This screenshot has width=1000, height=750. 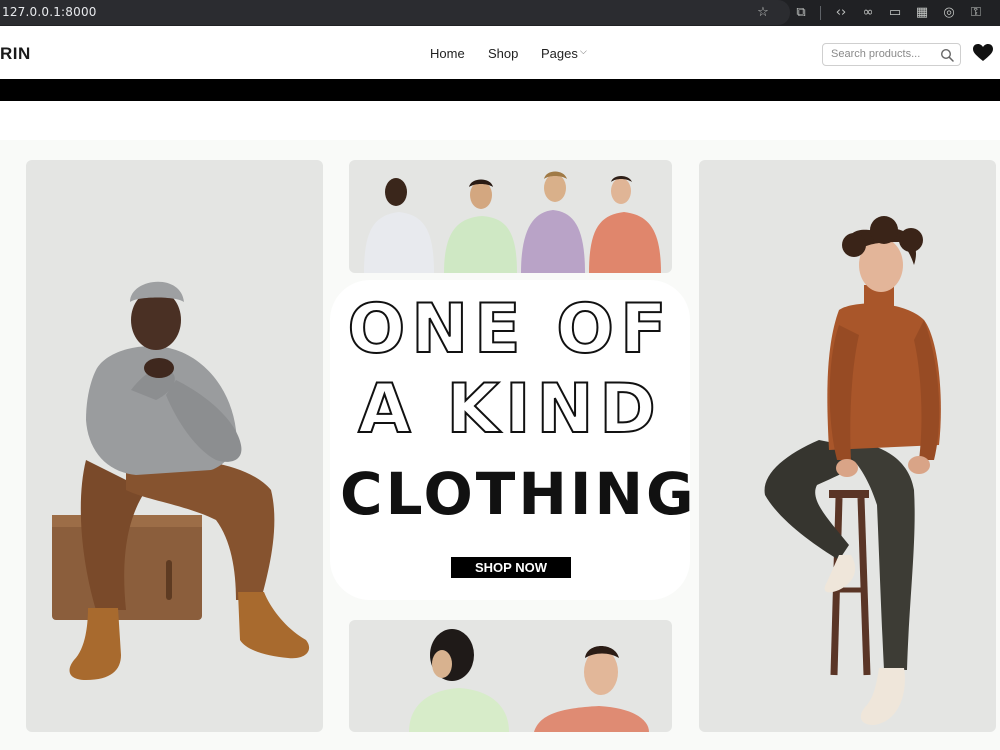 What do you see at coordinates (885, 54) in the screenshot?
I see `search-input` at bounding box center [885, 54].